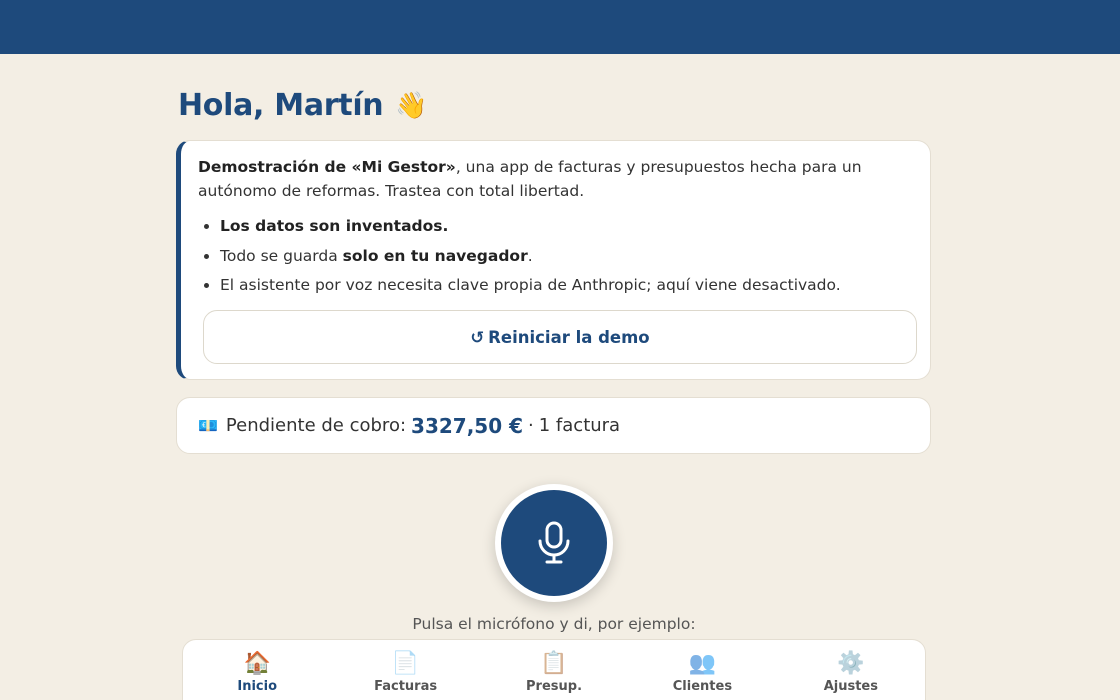 The height and width of the screenshot is (700, 1120). Describe the element at coordinates (281, 255) in the screenshot. I see `list-item-text: Todo se guarda` at that location.